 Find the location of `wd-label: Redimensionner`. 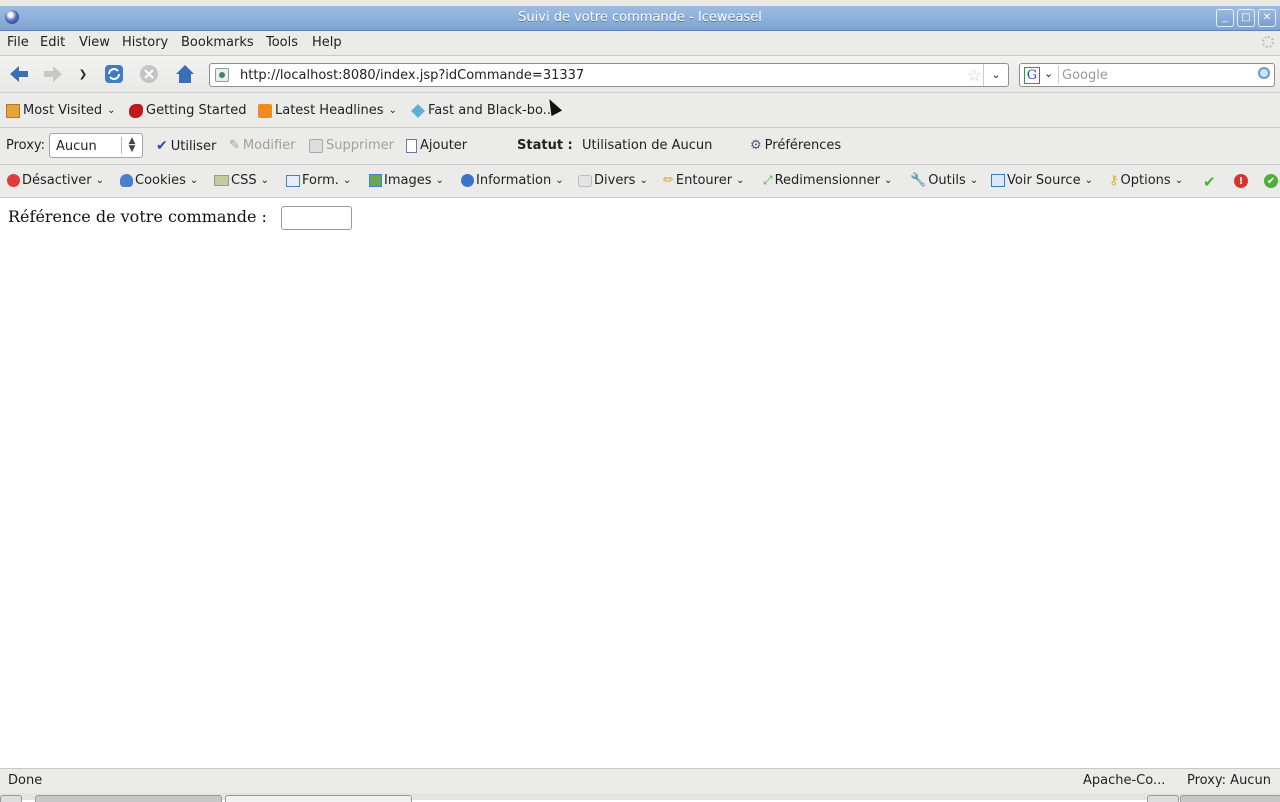

wd-label: Redimensionner is located at coordinates (827, 180).